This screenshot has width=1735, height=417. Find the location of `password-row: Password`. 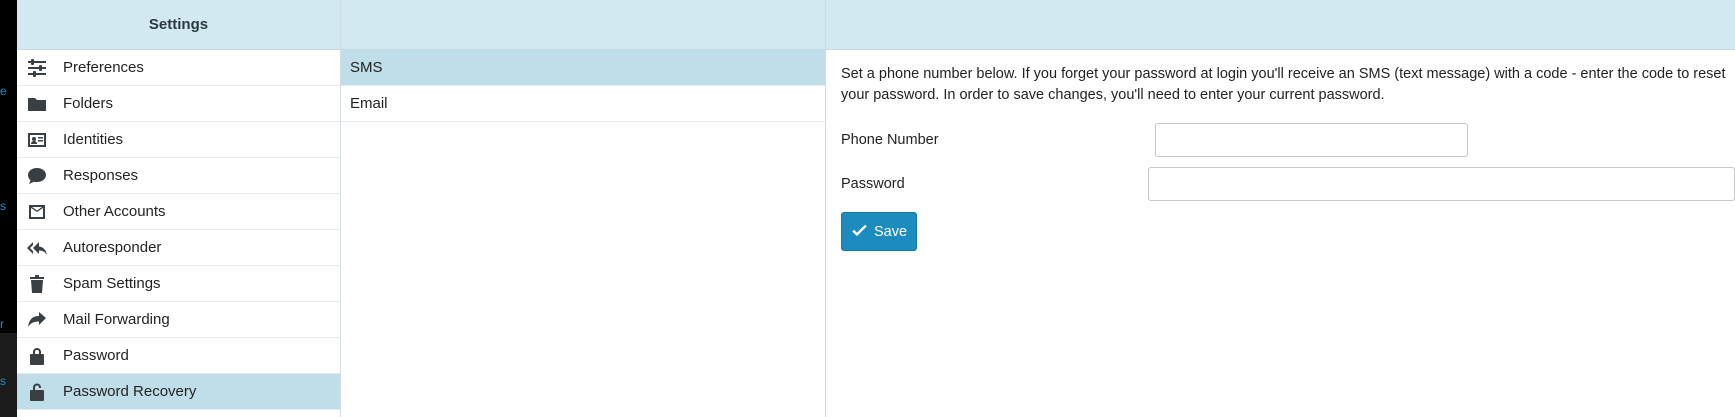

password-row: Password is located at coordinates (1288, 184).